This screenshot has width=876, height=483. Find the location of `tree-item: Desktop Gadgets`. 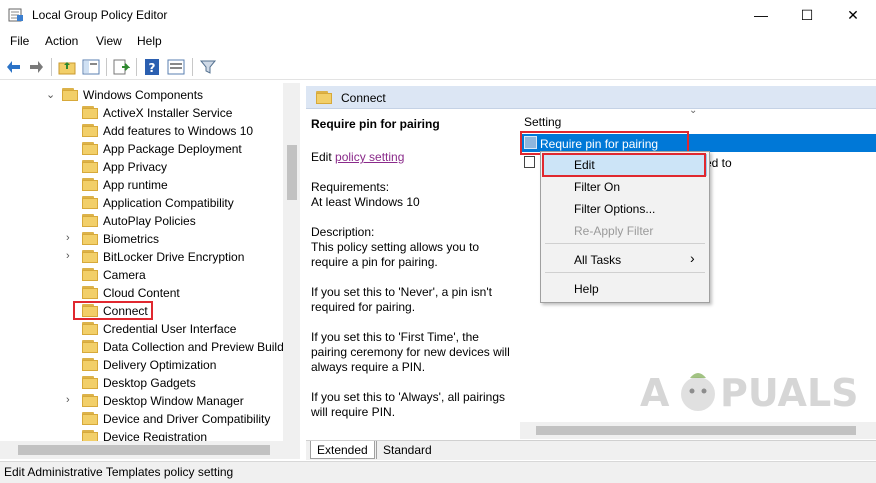

tree-item: Desktop Gadgets is located at coordinates (141, 383).